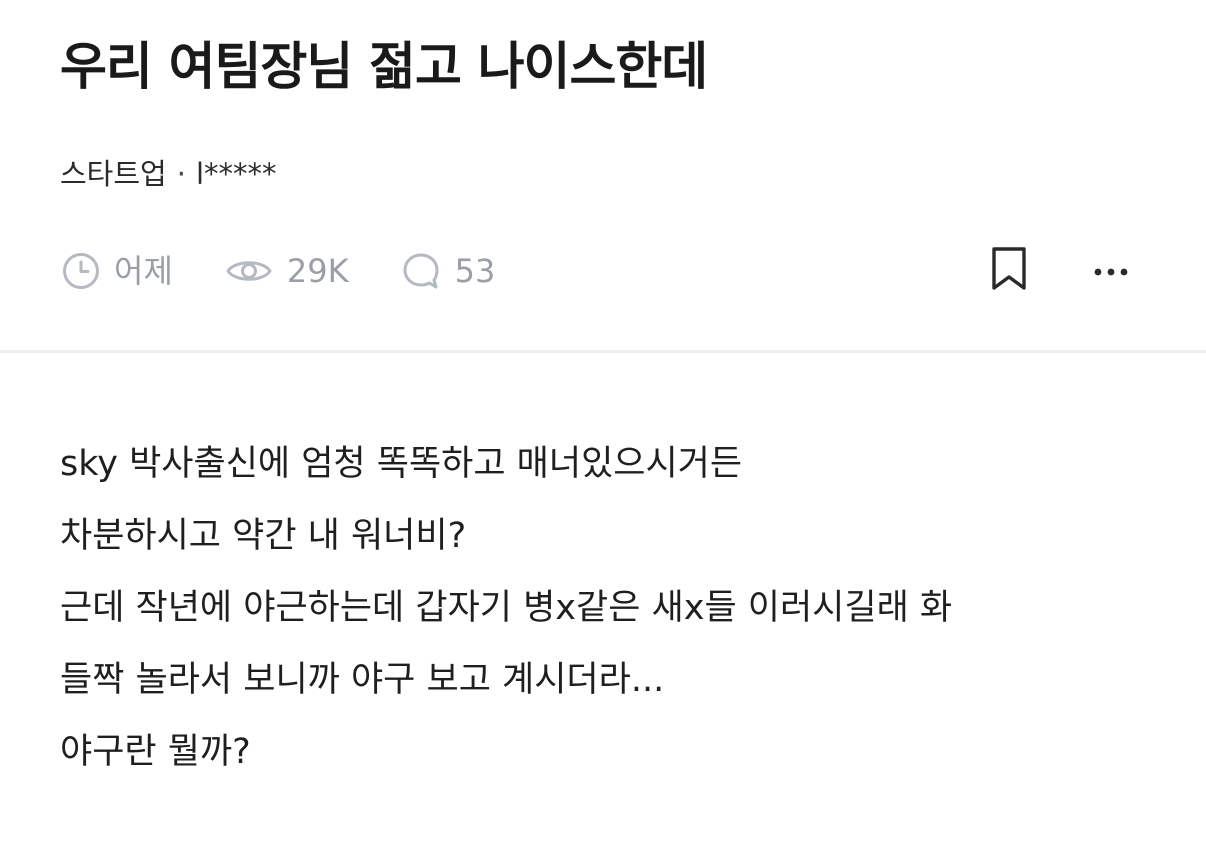  I want to click on bookmark-button, so click(1009, 271).